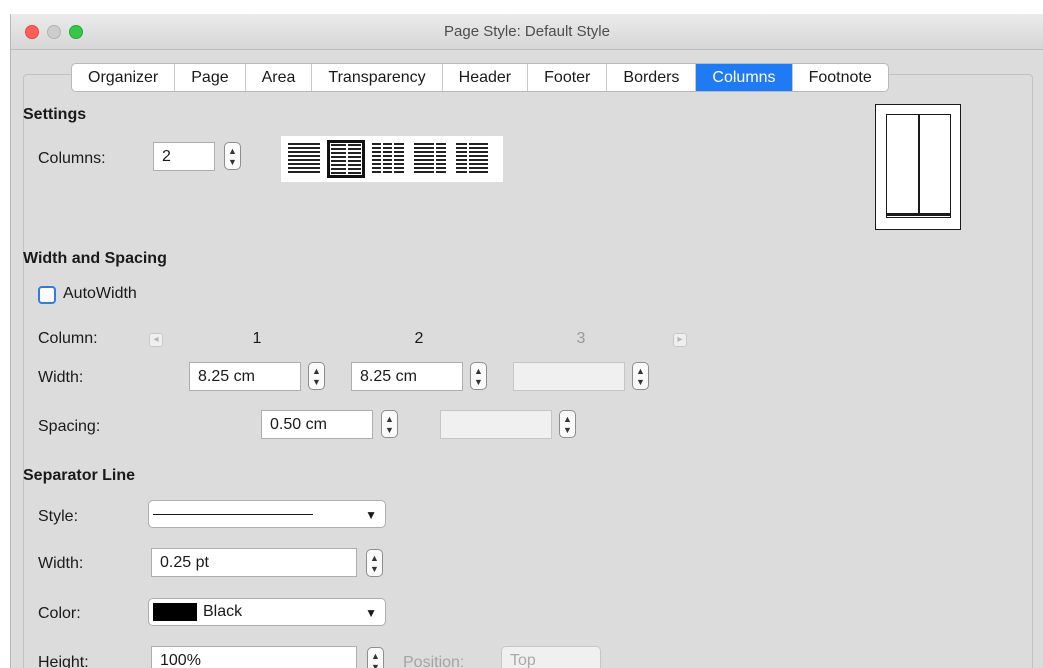  I want to click on spacing2-input, so click(496, 424).